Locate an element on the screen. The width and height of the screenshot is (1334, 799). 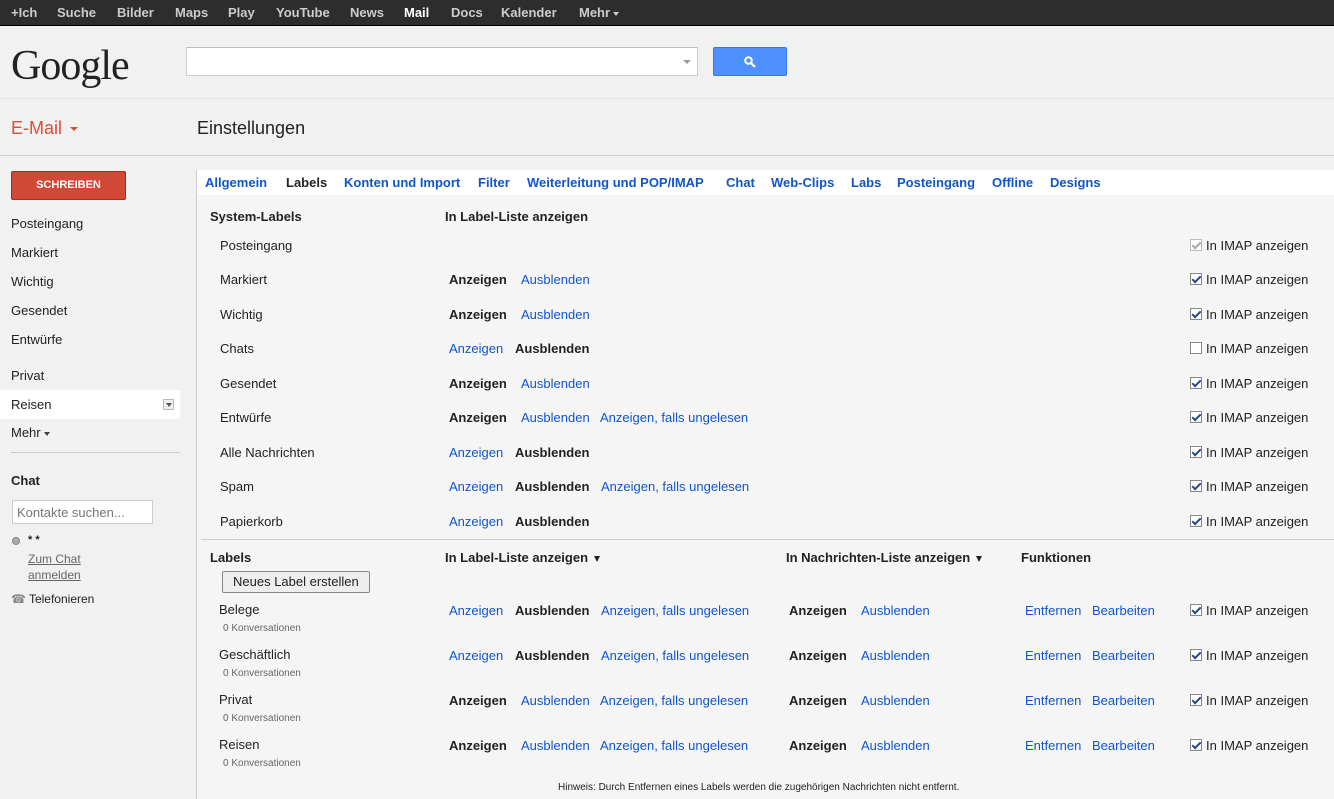
tab-weiterleitung: Weiterleitung und POP/IMAP is located at coordinates (615, 182).